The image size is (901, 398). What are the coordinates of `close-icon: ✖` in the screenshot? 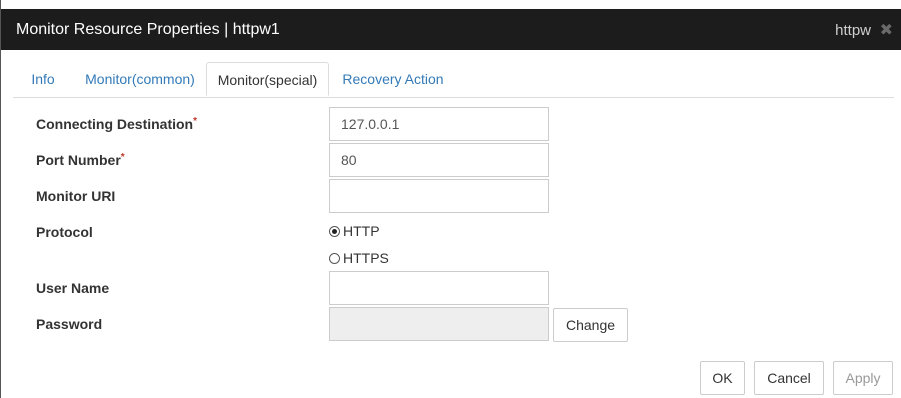 It's located at (886, 30).